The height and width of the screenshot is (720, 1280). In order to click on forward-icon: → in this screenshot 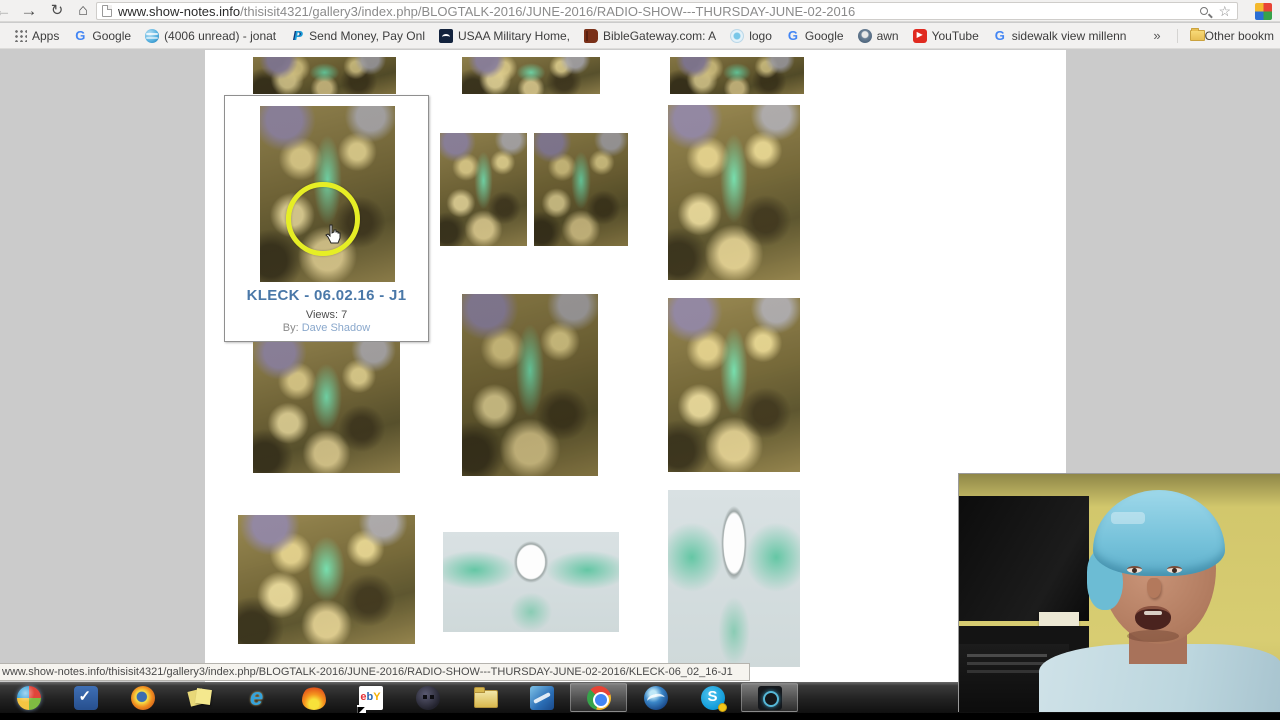, I will do `click(29, 11)`.